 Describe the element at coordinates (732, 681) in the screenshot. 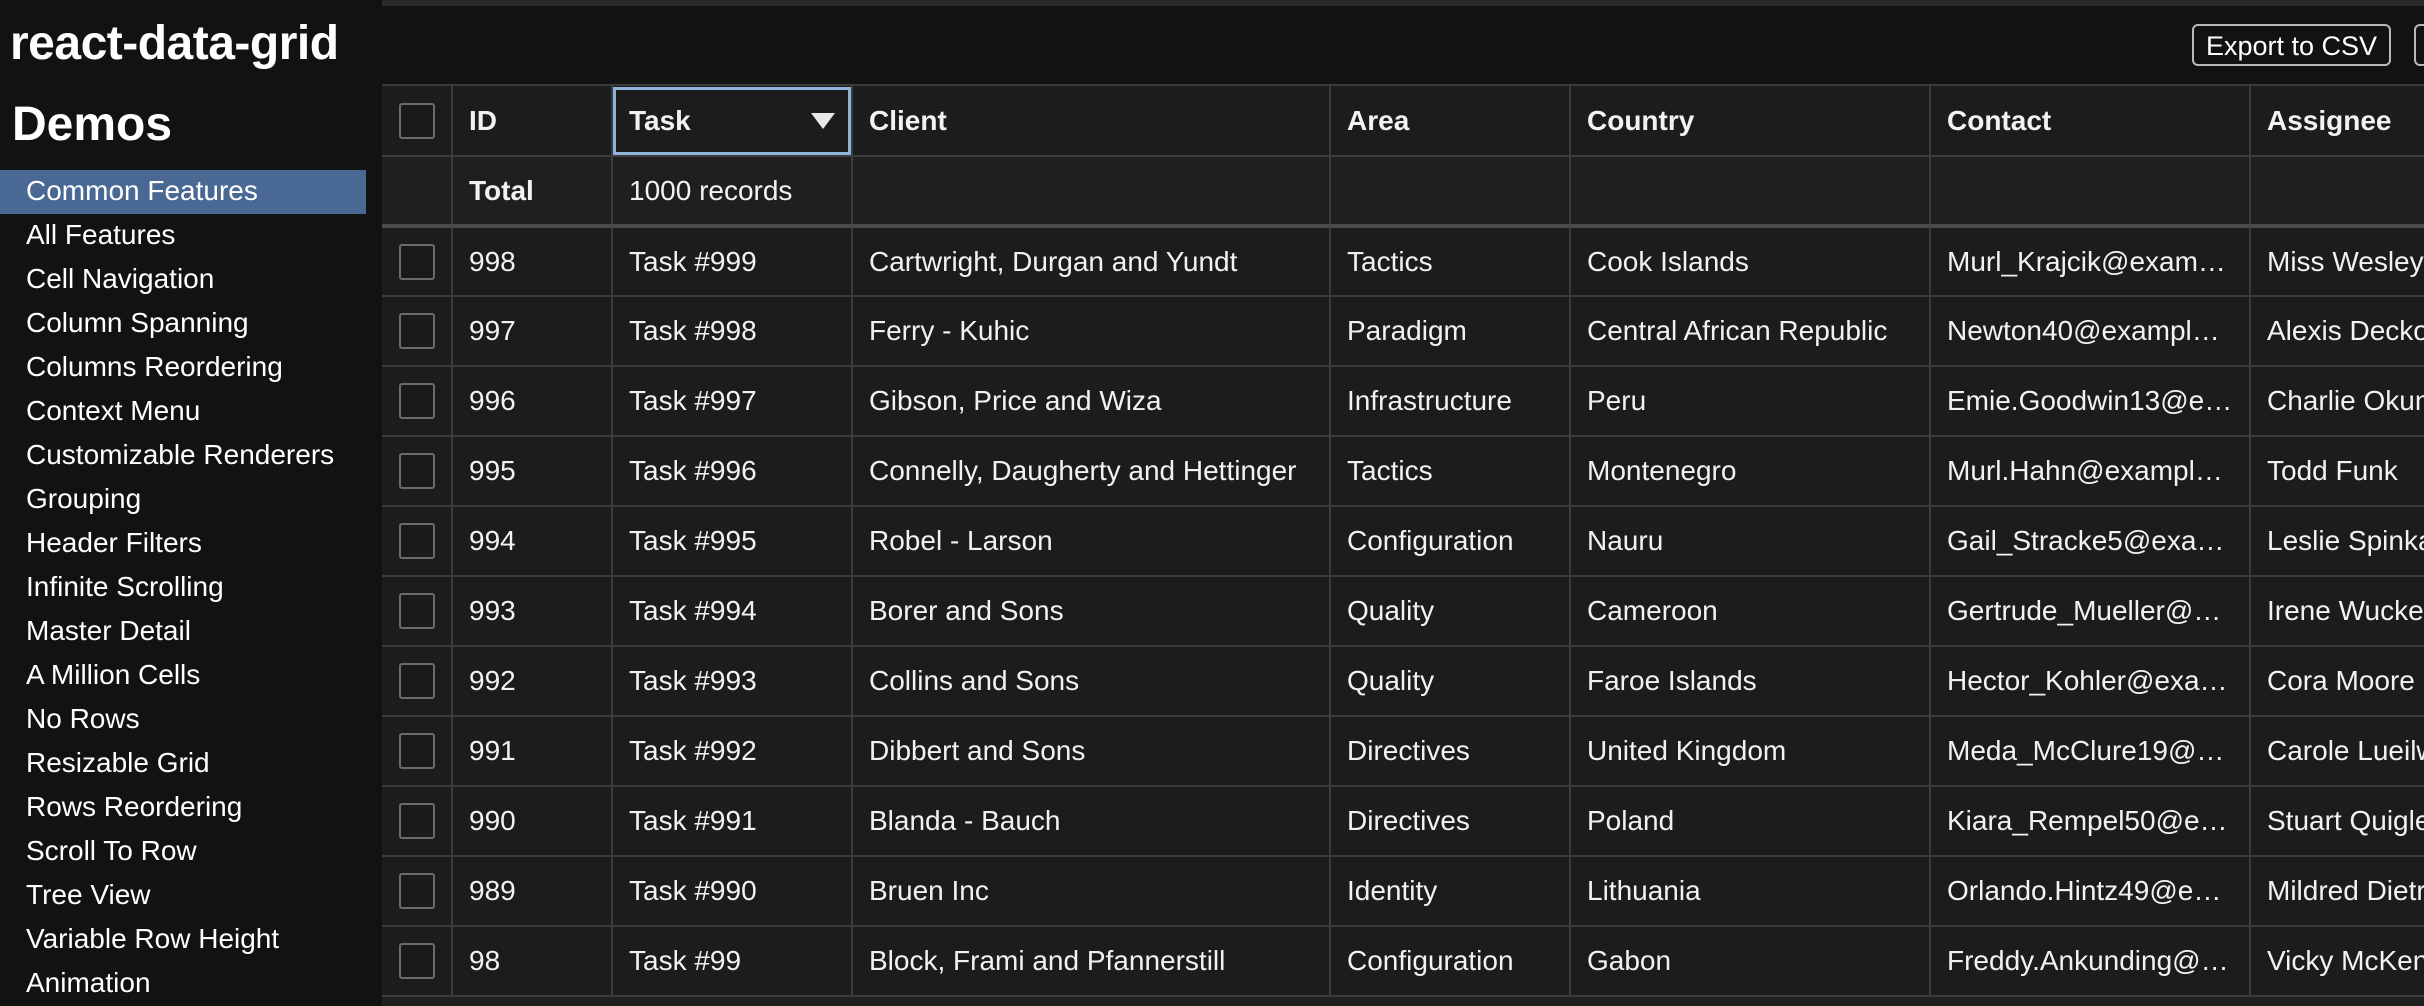

I see `cell-task: Task #993` at that location.